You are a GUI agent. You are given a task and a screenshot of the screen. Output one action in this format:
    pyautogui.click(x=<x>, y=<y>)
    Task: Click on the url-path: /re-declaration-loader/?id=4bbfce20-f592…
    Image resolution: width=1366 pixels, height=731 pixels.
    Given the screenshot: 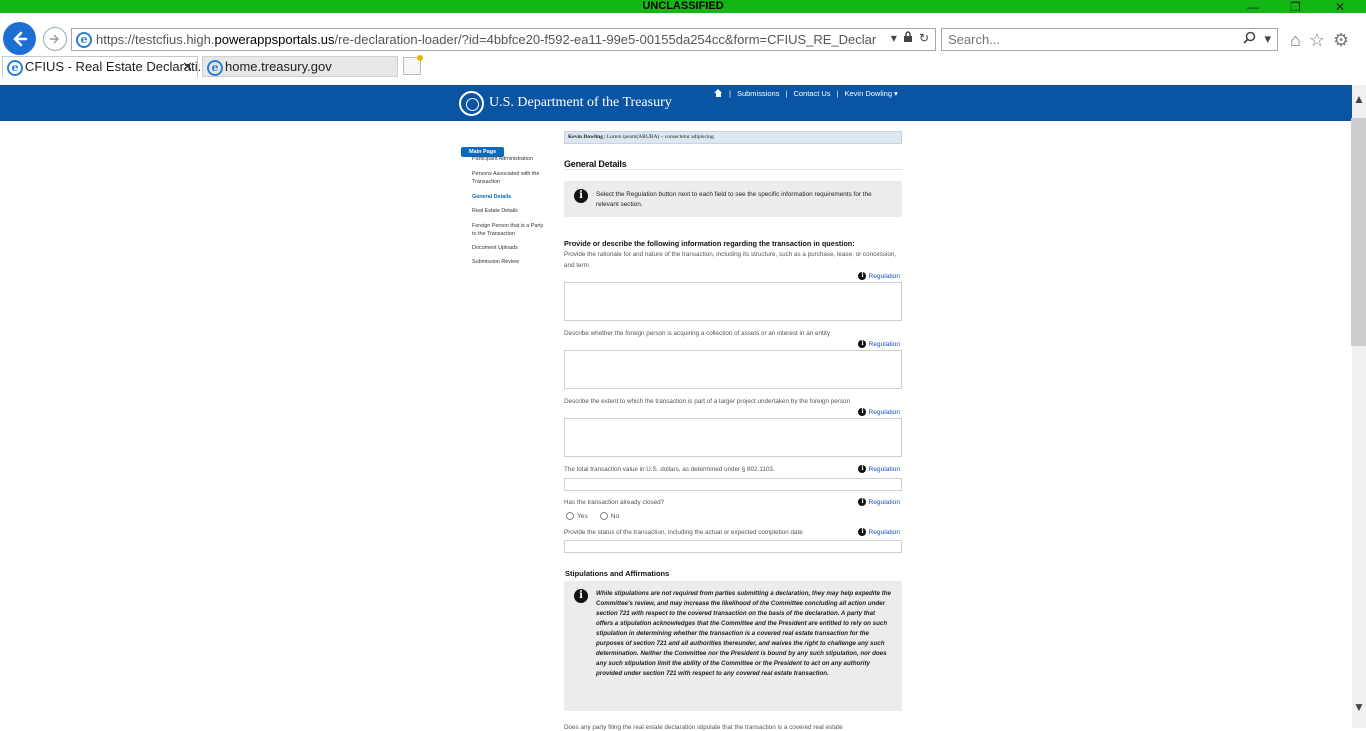 What is the action you would take?
    pyautogui.click(x=605, y=39)
    